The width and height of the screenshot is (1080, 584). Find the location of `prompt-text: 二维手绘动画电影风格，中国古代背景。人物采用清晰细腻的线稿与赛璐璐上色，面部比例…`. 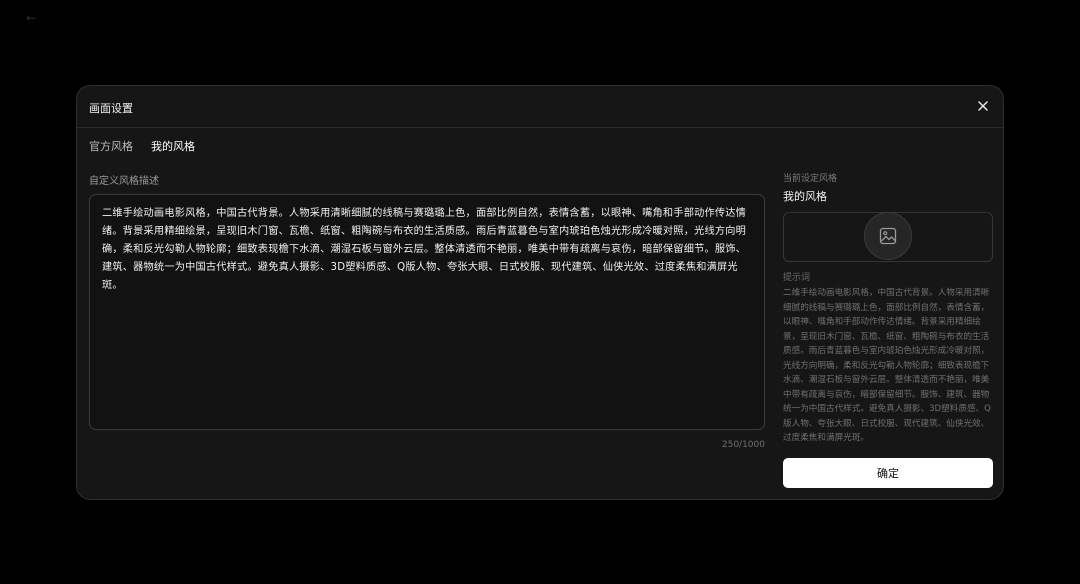

prompt-text: 二维手绘动画电影风格，中国古代背景。人物采用清晰细腻的线稿与赛璐璐上色，面部比例… is located at coordinates (887, 365).